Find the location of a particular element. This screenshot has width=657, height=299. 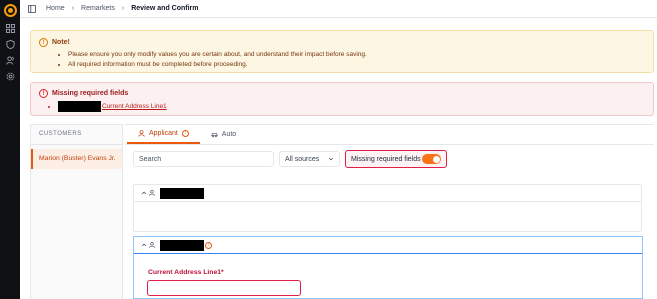

breadcrumb-current: Review and Confirm is located at coordinates (165, 8).